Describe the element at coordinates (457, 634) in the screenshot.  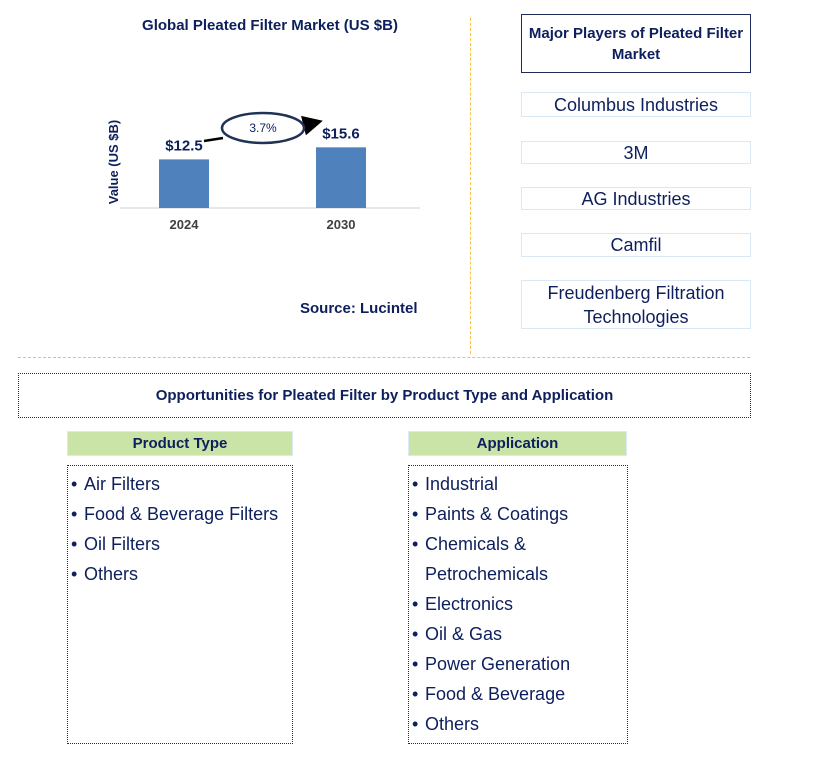
I see `list-item: • Oil & Gas` at that location.